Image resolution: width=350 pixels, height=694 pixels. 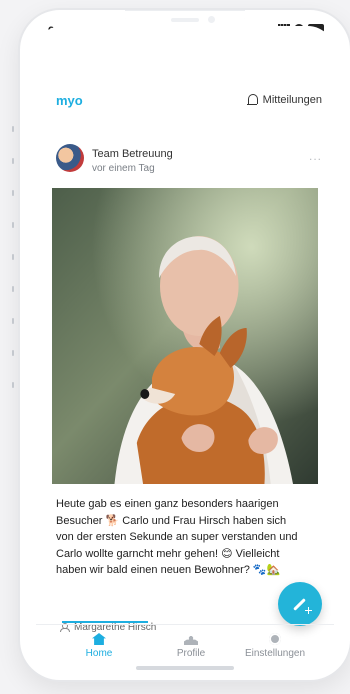 What do you see at coordinates (191, 653) in the screenshot?
I see `nav-profile-label: Profile` at bounding box center [191, 653].